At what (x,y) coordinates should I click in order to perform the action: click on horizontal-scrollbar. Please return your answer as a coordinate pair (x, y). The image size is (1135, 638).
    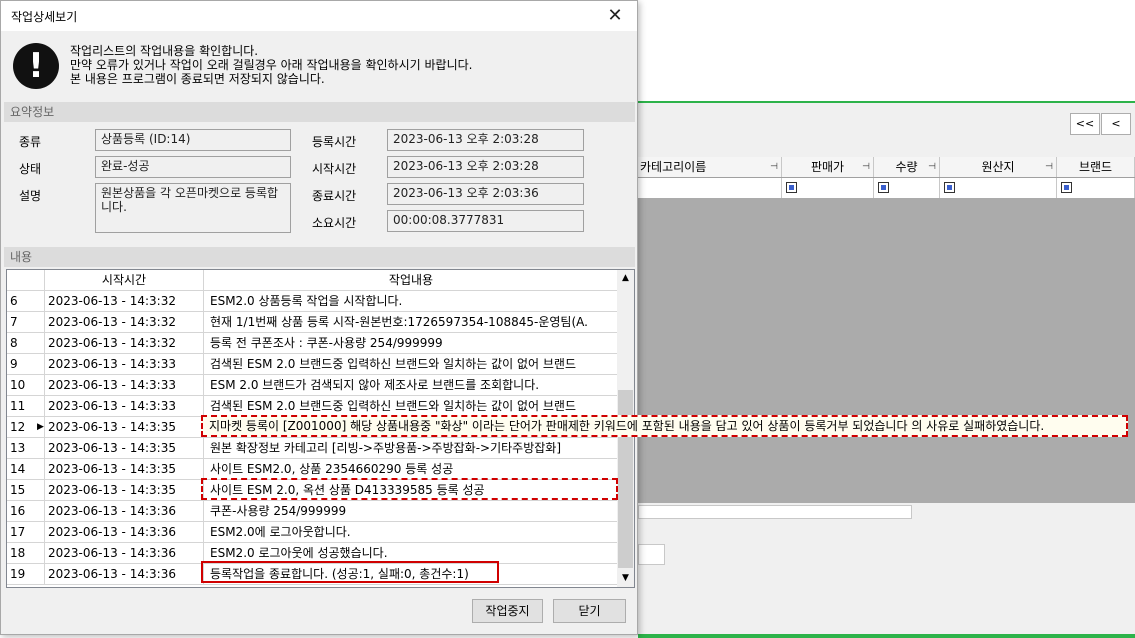
    Looking at the image, I should click on (886, 512).